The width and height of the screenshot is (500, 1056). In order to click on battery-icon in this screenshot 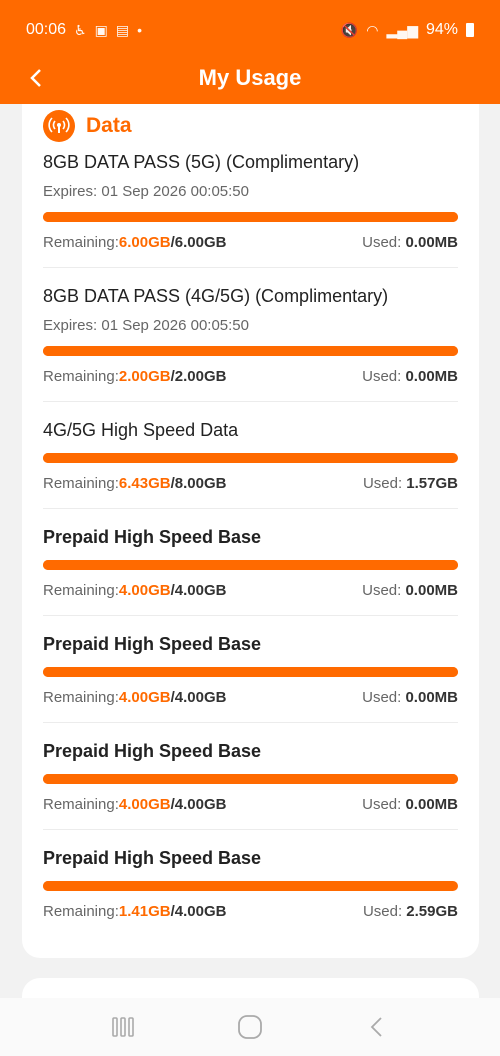, I will do `click(470, 30)`.